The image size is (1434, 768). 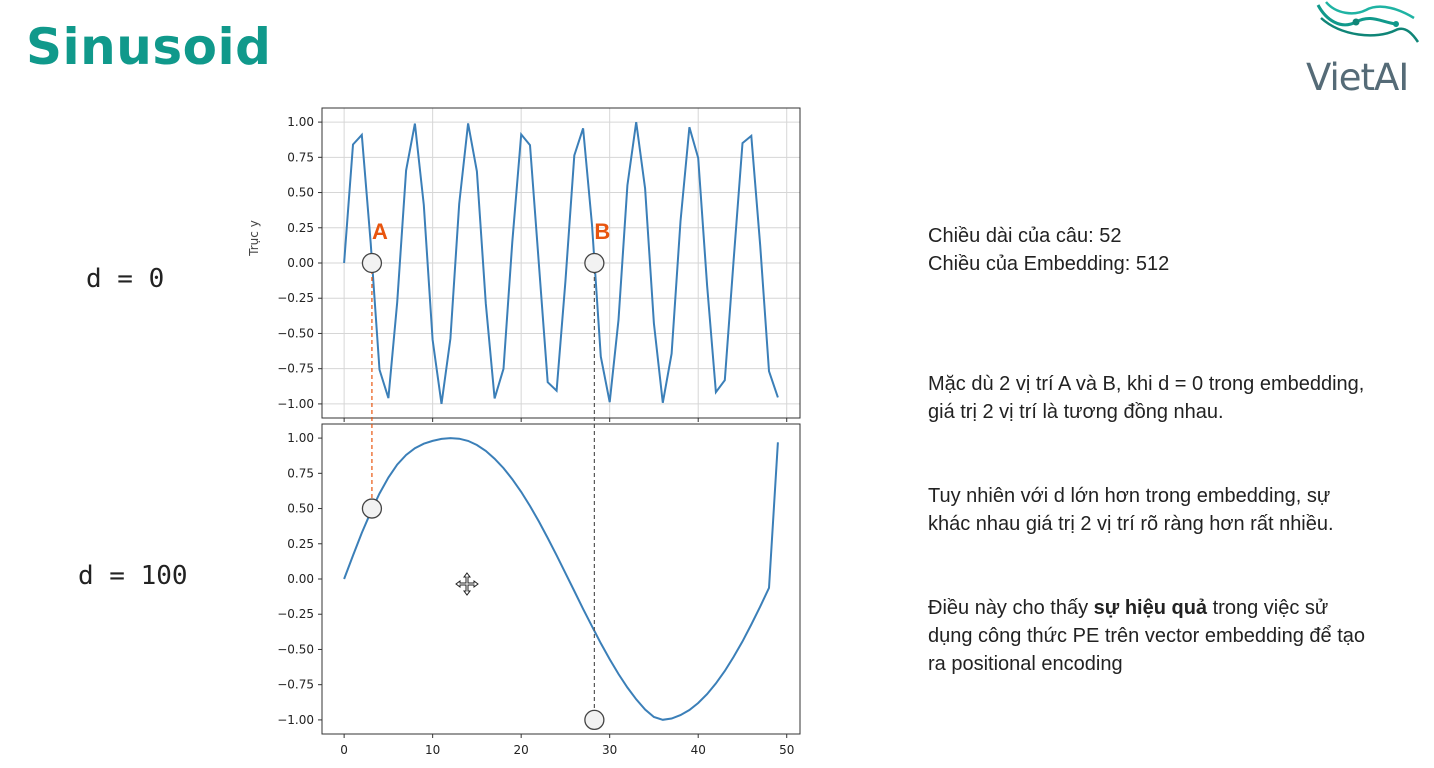 What do you see at coordinates (432, 750) in the screenshot?
I see `x-tick-label: 10` at bounding box center [432, 750].